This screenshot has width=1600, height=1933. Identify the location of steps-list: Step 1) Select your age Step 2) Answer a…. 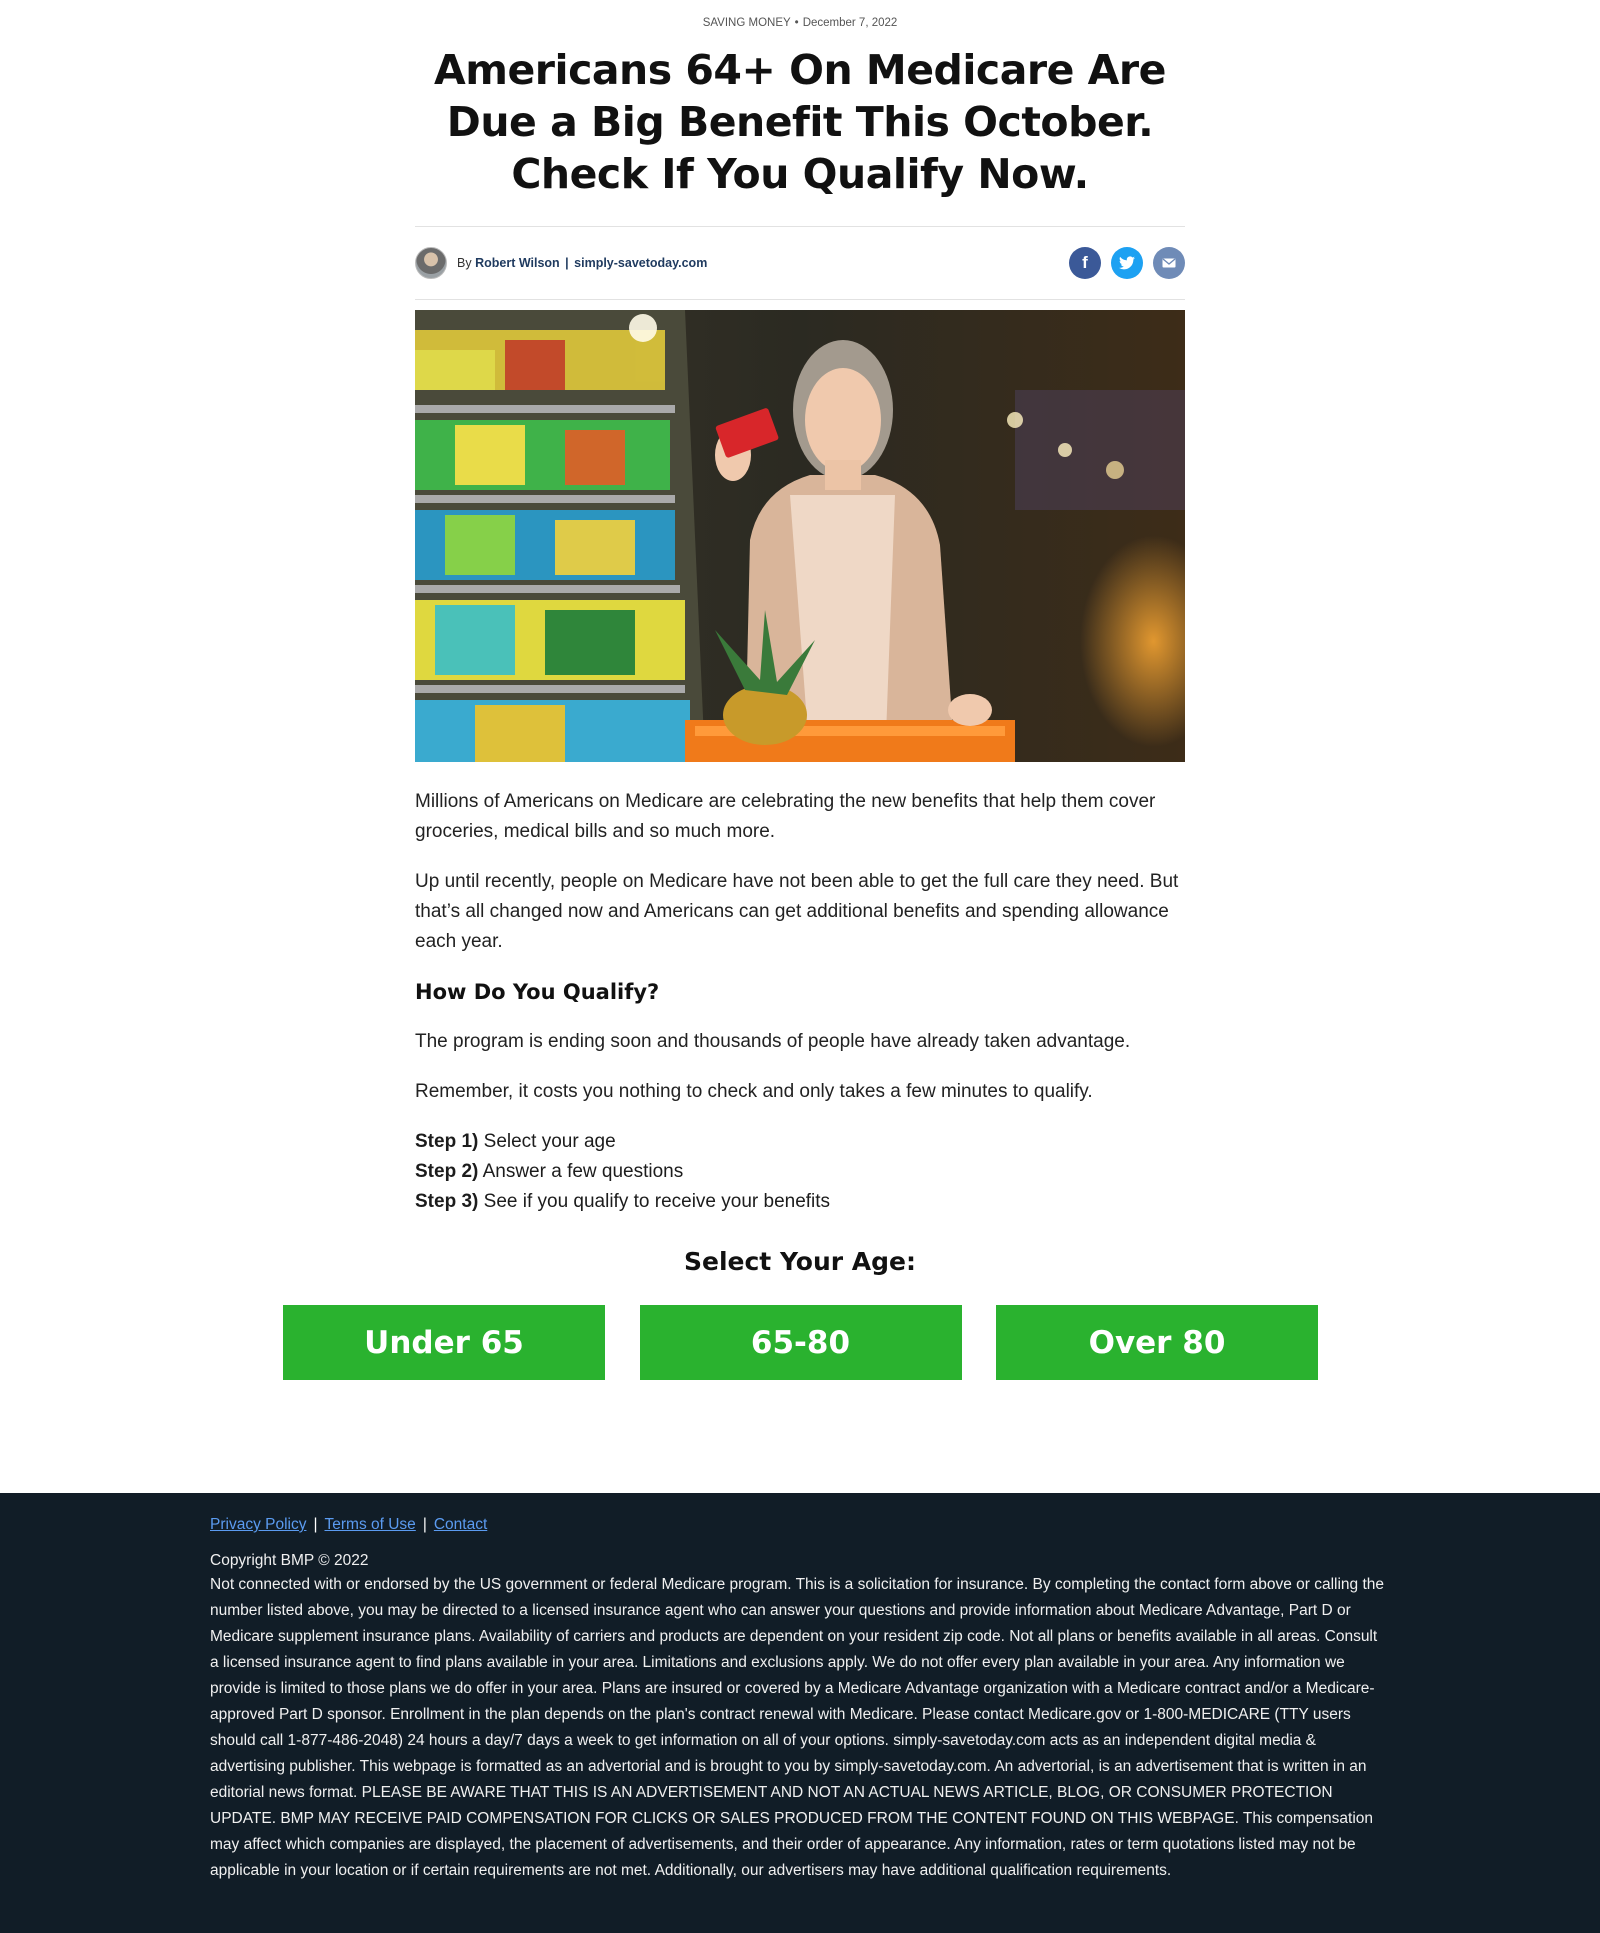
(800, 1172).